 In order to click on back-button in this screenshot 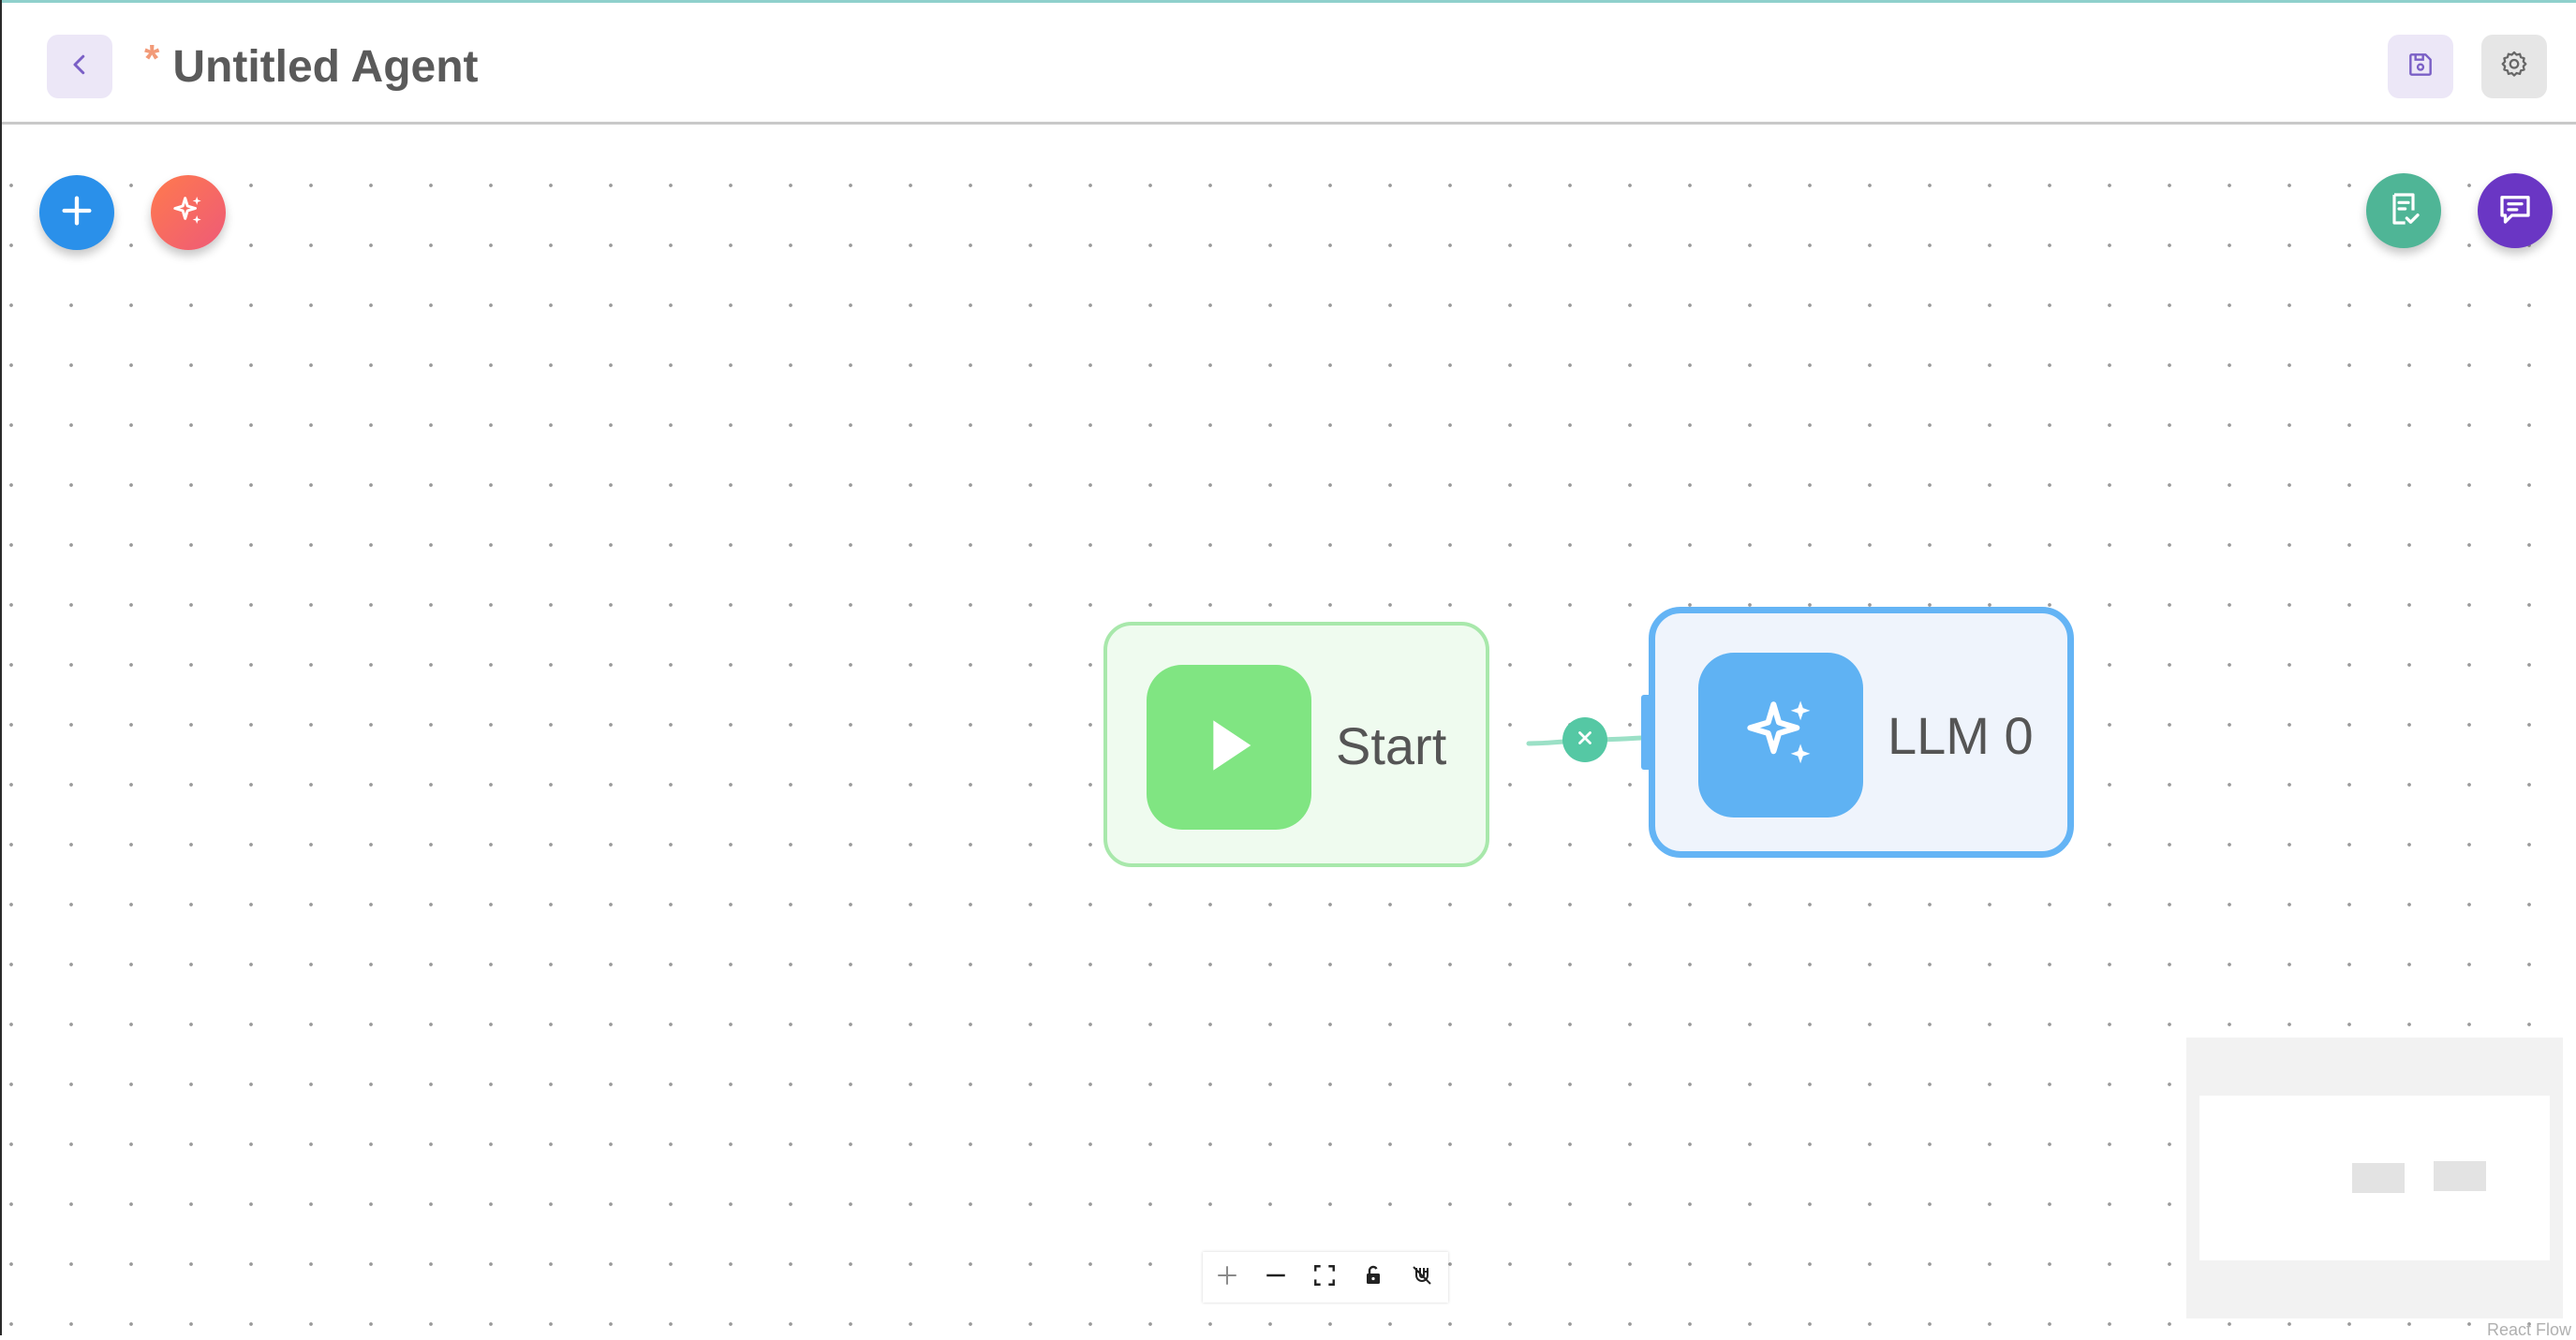, I will do `click(79, 66)`.